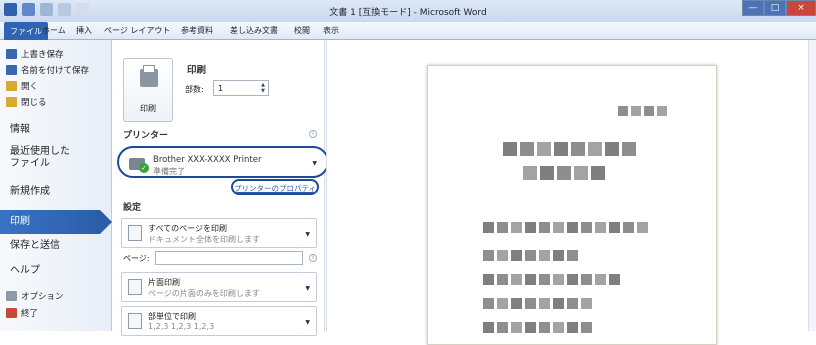 Image resolution: width=816 pixels, height=345 pixels. I want to click on settings-heading: 設定, so click(132, 208).